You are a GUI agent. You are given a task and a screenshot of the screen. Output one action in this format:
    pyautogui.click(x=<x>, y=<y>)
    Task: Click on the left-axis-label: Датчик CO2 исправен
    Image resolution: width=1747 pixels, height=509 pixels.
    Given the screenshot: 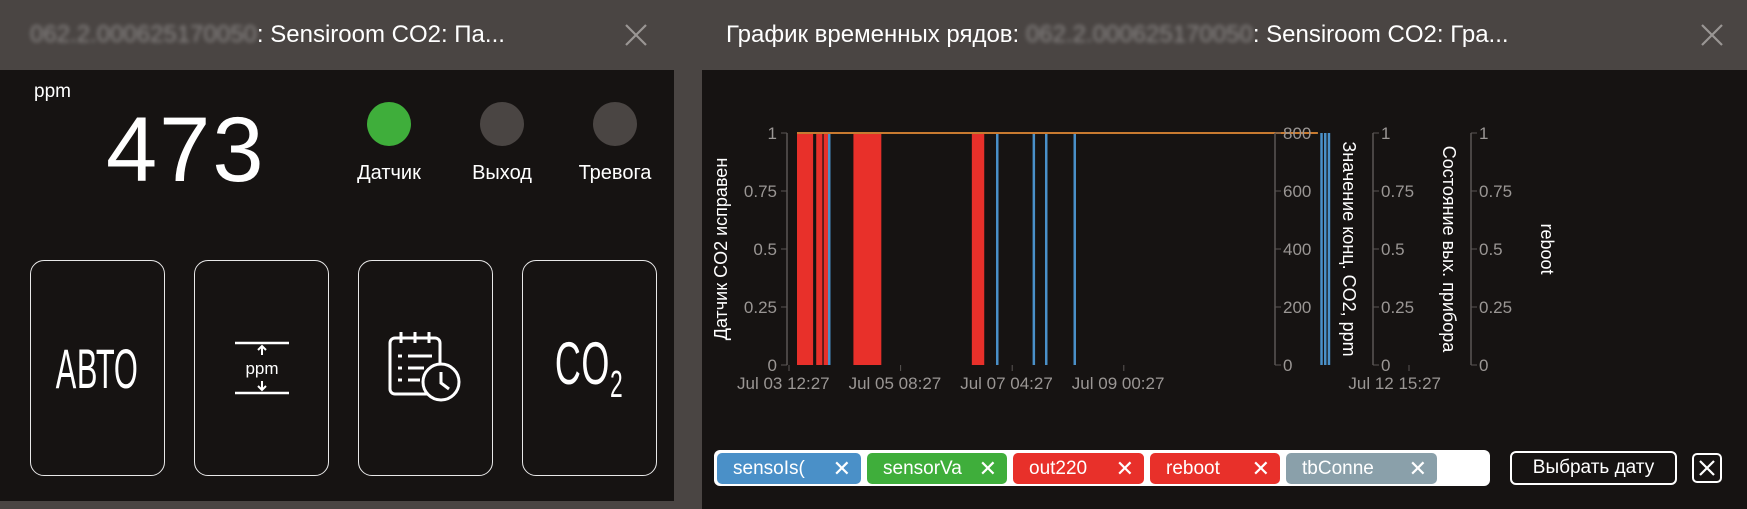 What is the action you would take?
    pyautogui.click(x=721, y=249)
    